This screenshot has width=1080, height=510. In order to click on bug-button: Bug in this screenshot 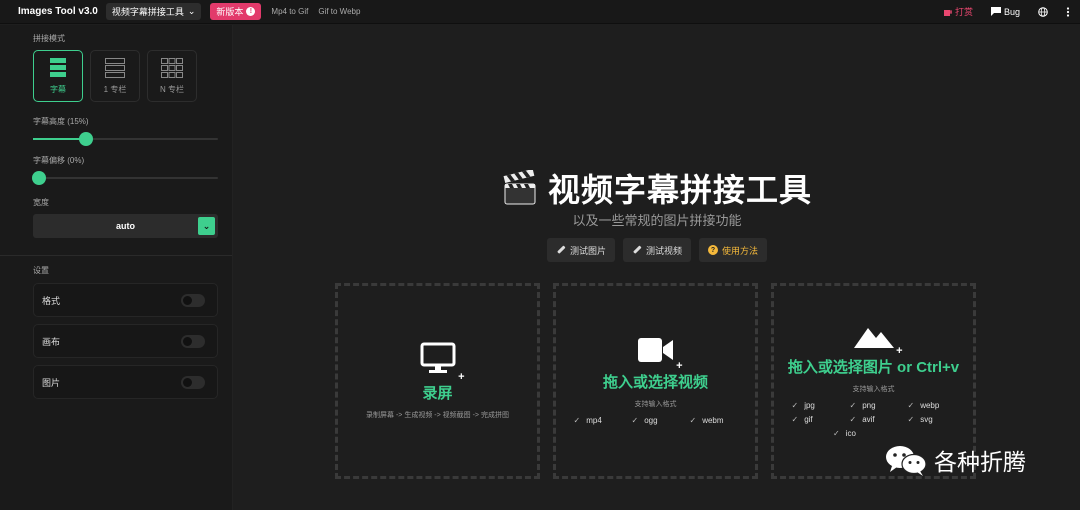, I will do `click(1005, 11)`.